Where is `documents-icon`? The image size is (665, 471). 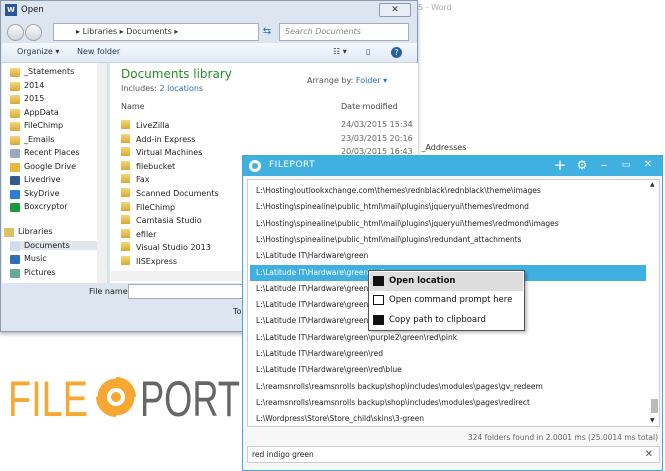 documents-icon is located at coordinates (15, 246).